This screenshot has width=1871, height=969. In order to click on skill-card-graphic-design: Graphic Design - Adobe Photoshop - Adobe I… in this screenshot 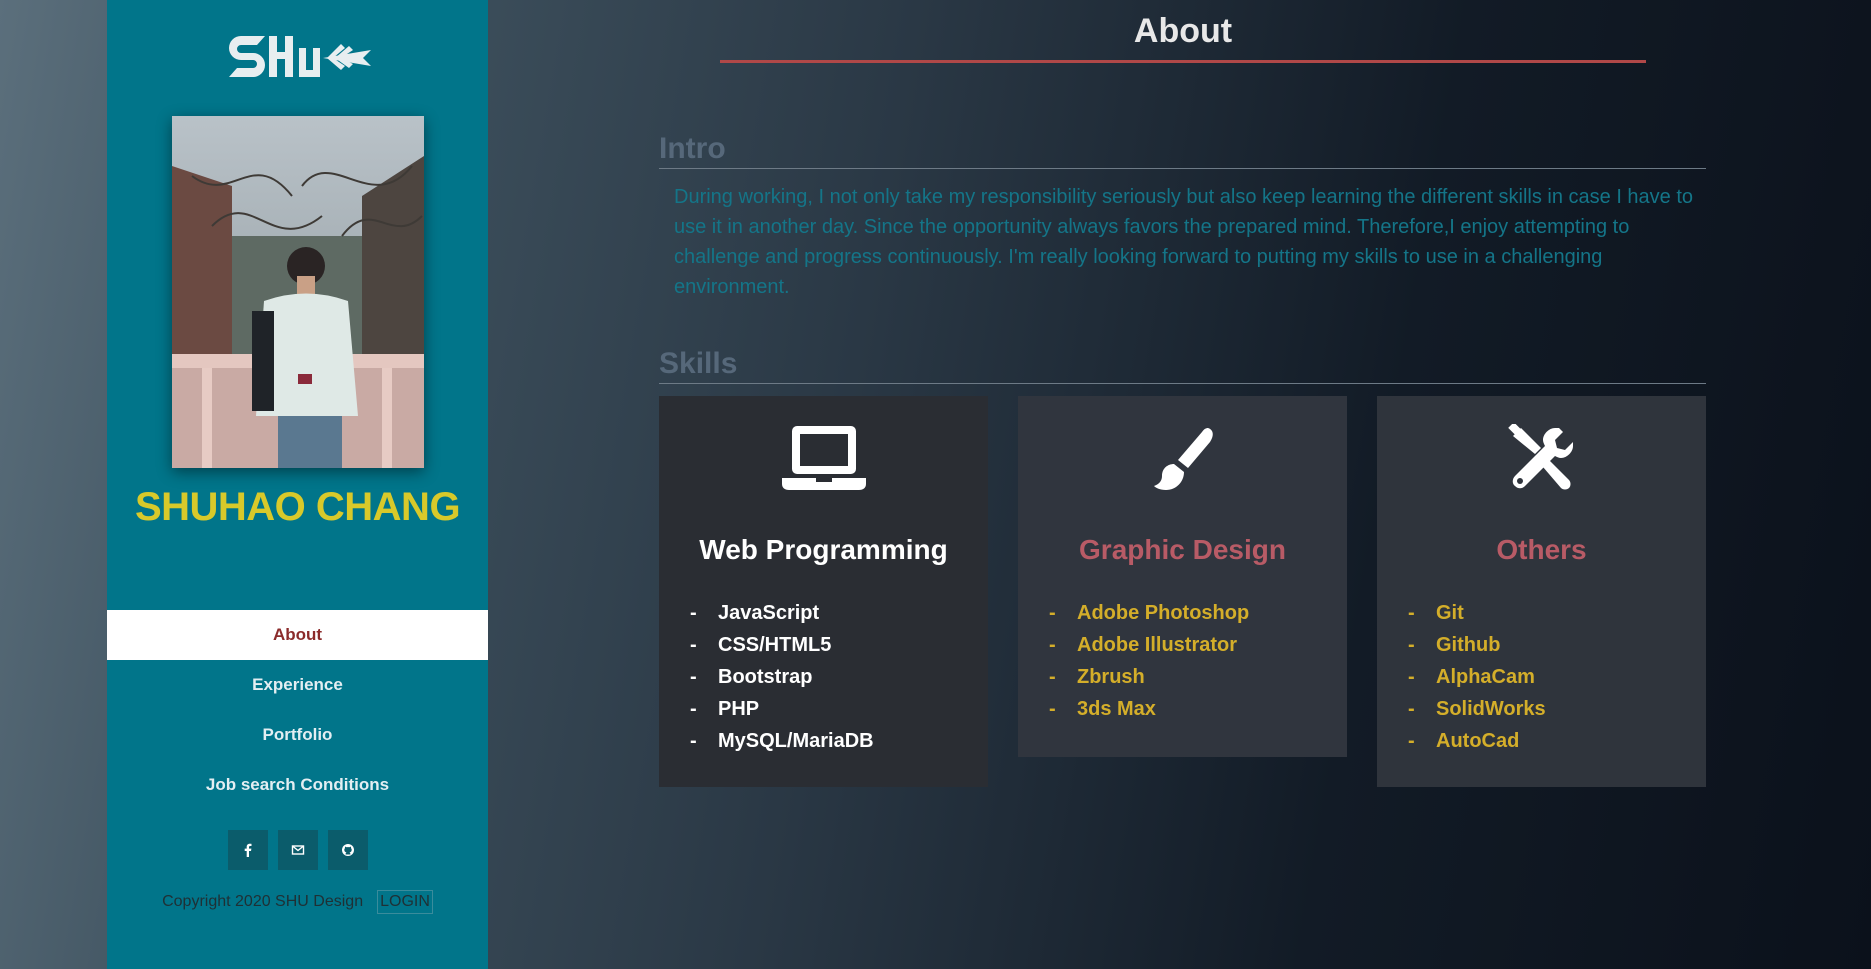, I will do `click(1182, 576)`.